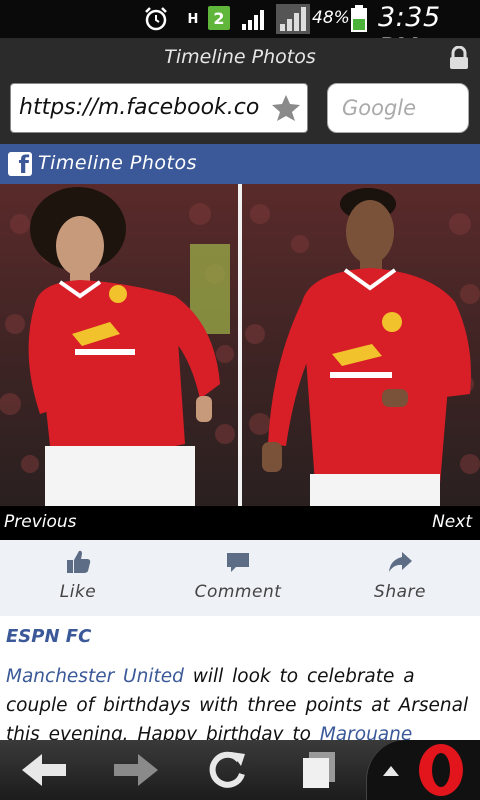  I want to click on previous-photo-link: Previous, so click(40, 522).